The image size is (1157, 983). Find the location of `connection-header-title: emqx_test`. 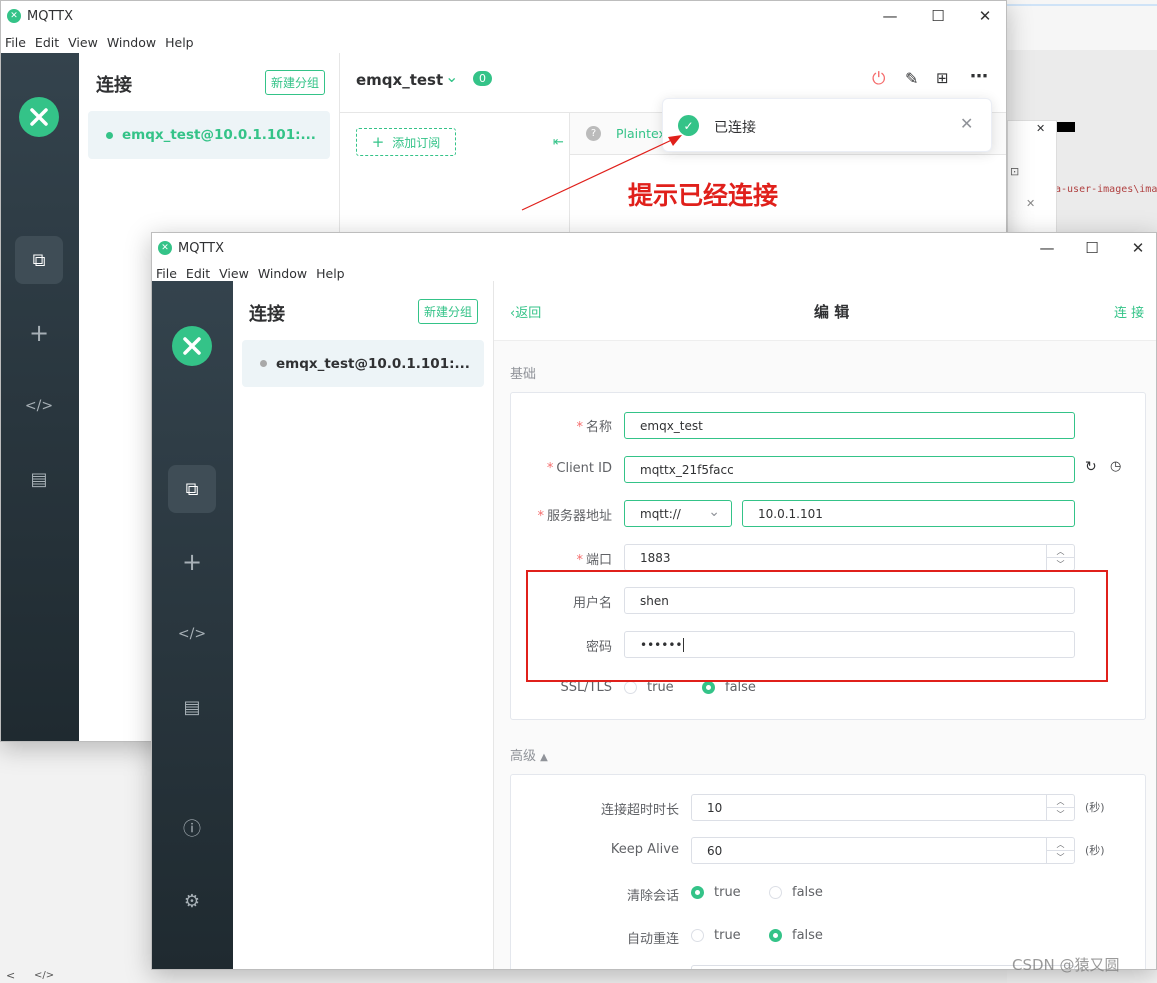

connection-header-title: emqx_test is located at coordinates (400, 80).